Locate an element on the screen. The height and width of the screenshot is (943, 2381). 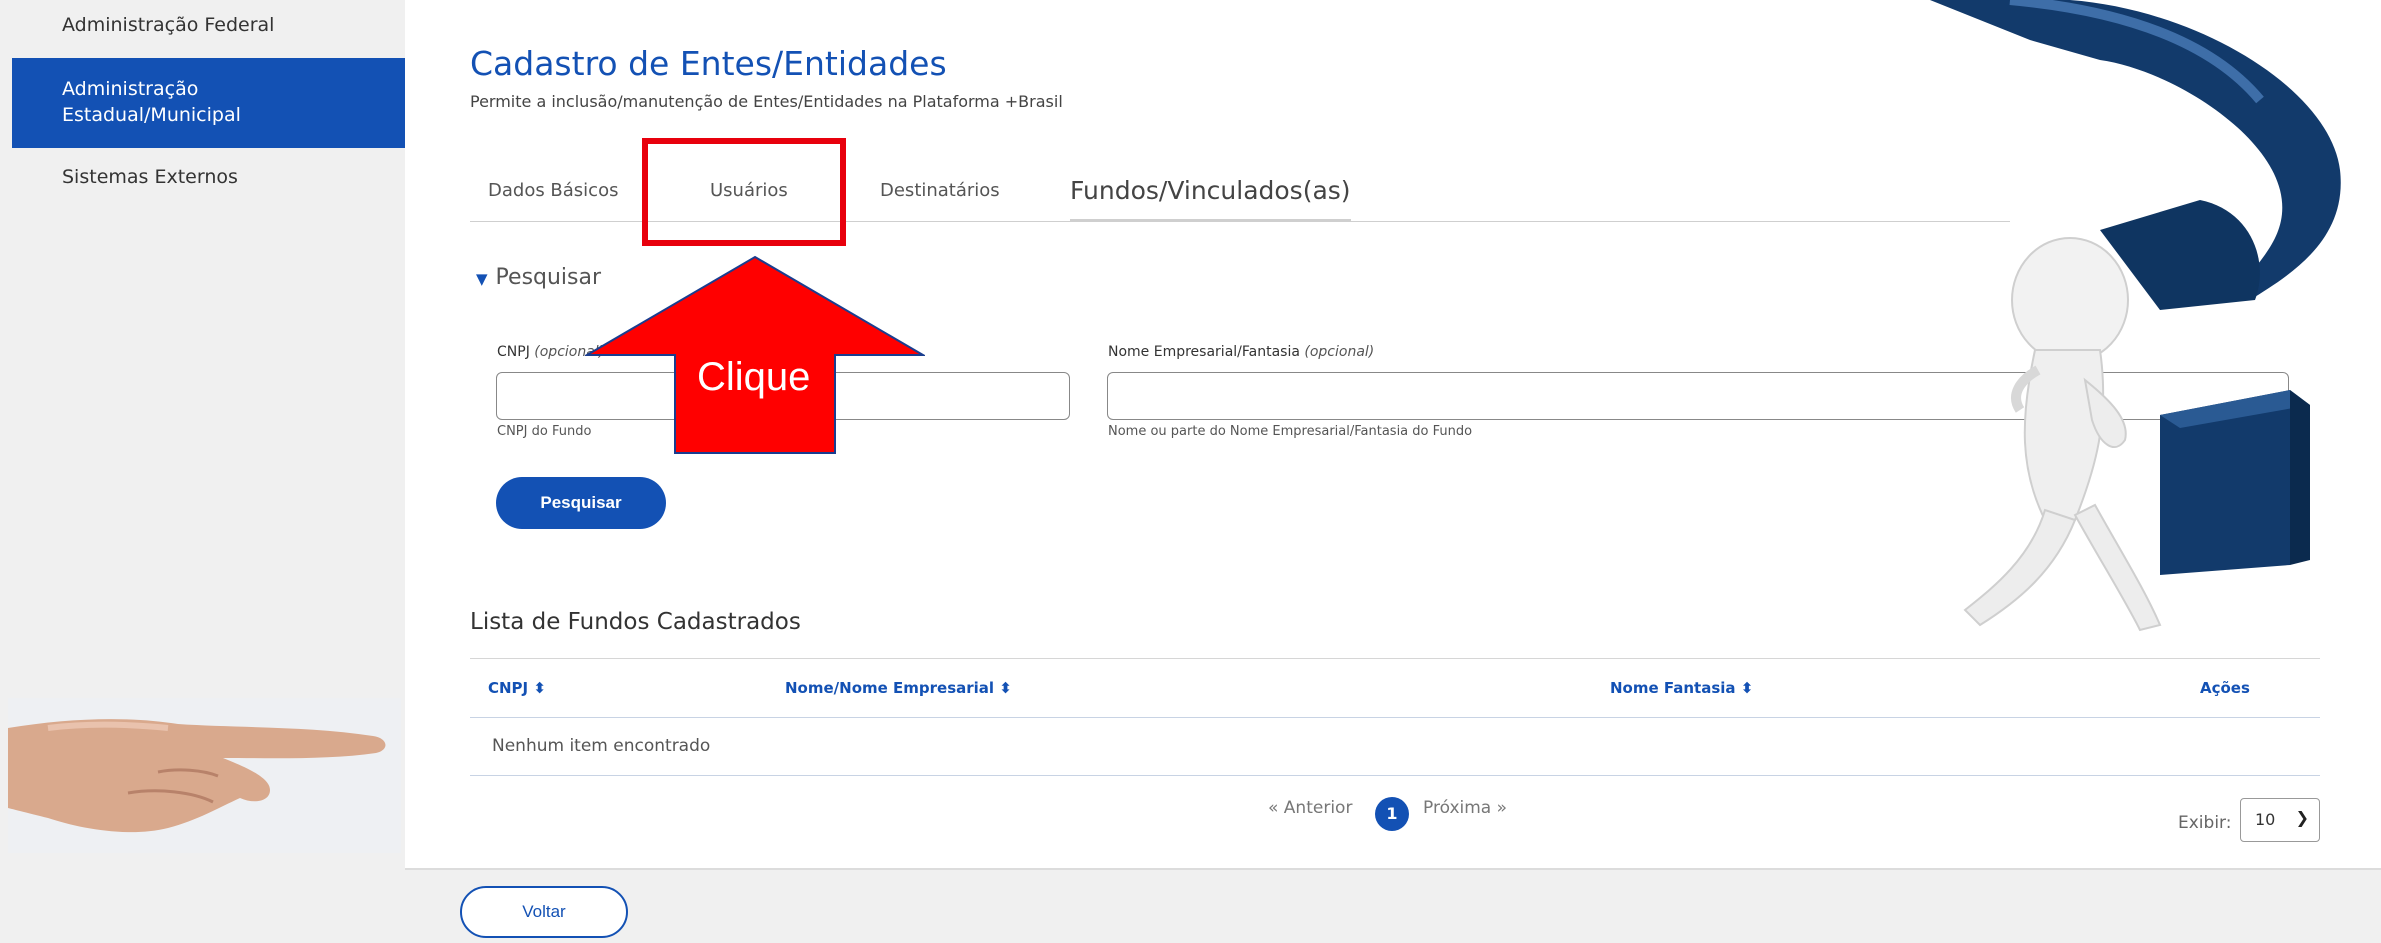
table-row: Nenhum item encontrado is located at coordinates (1395, 747).